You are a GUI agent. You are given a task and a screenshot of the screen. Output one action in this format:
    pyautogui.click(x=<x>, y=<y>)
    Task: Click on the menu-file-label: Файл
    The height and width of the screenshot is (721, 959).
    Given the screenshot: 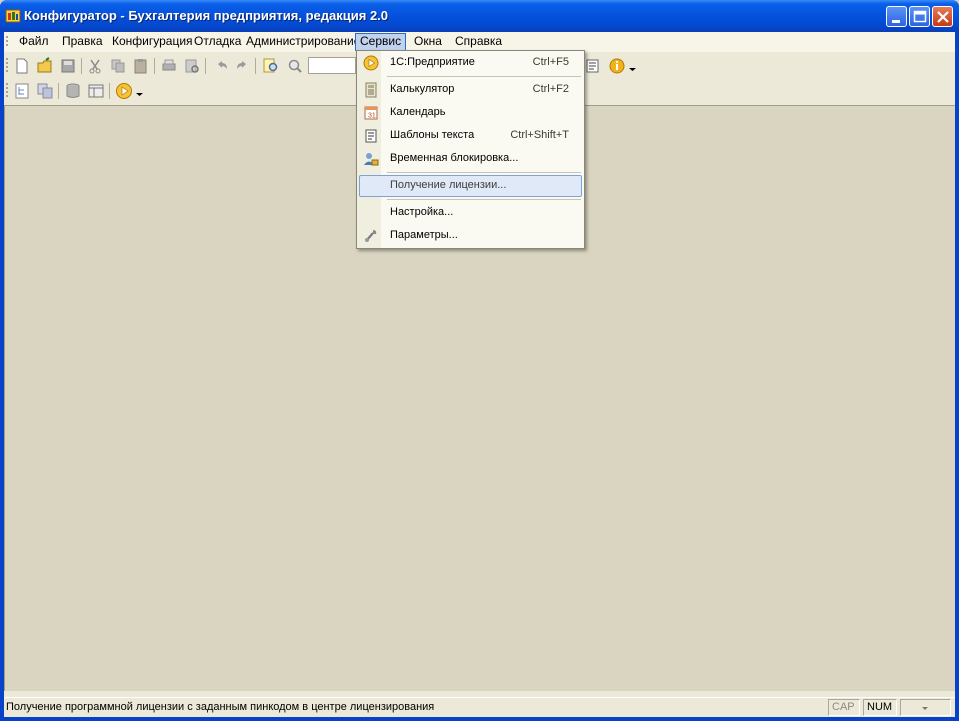 What is the action you would take?
    pyautogui.click(x=34, y=41)
    